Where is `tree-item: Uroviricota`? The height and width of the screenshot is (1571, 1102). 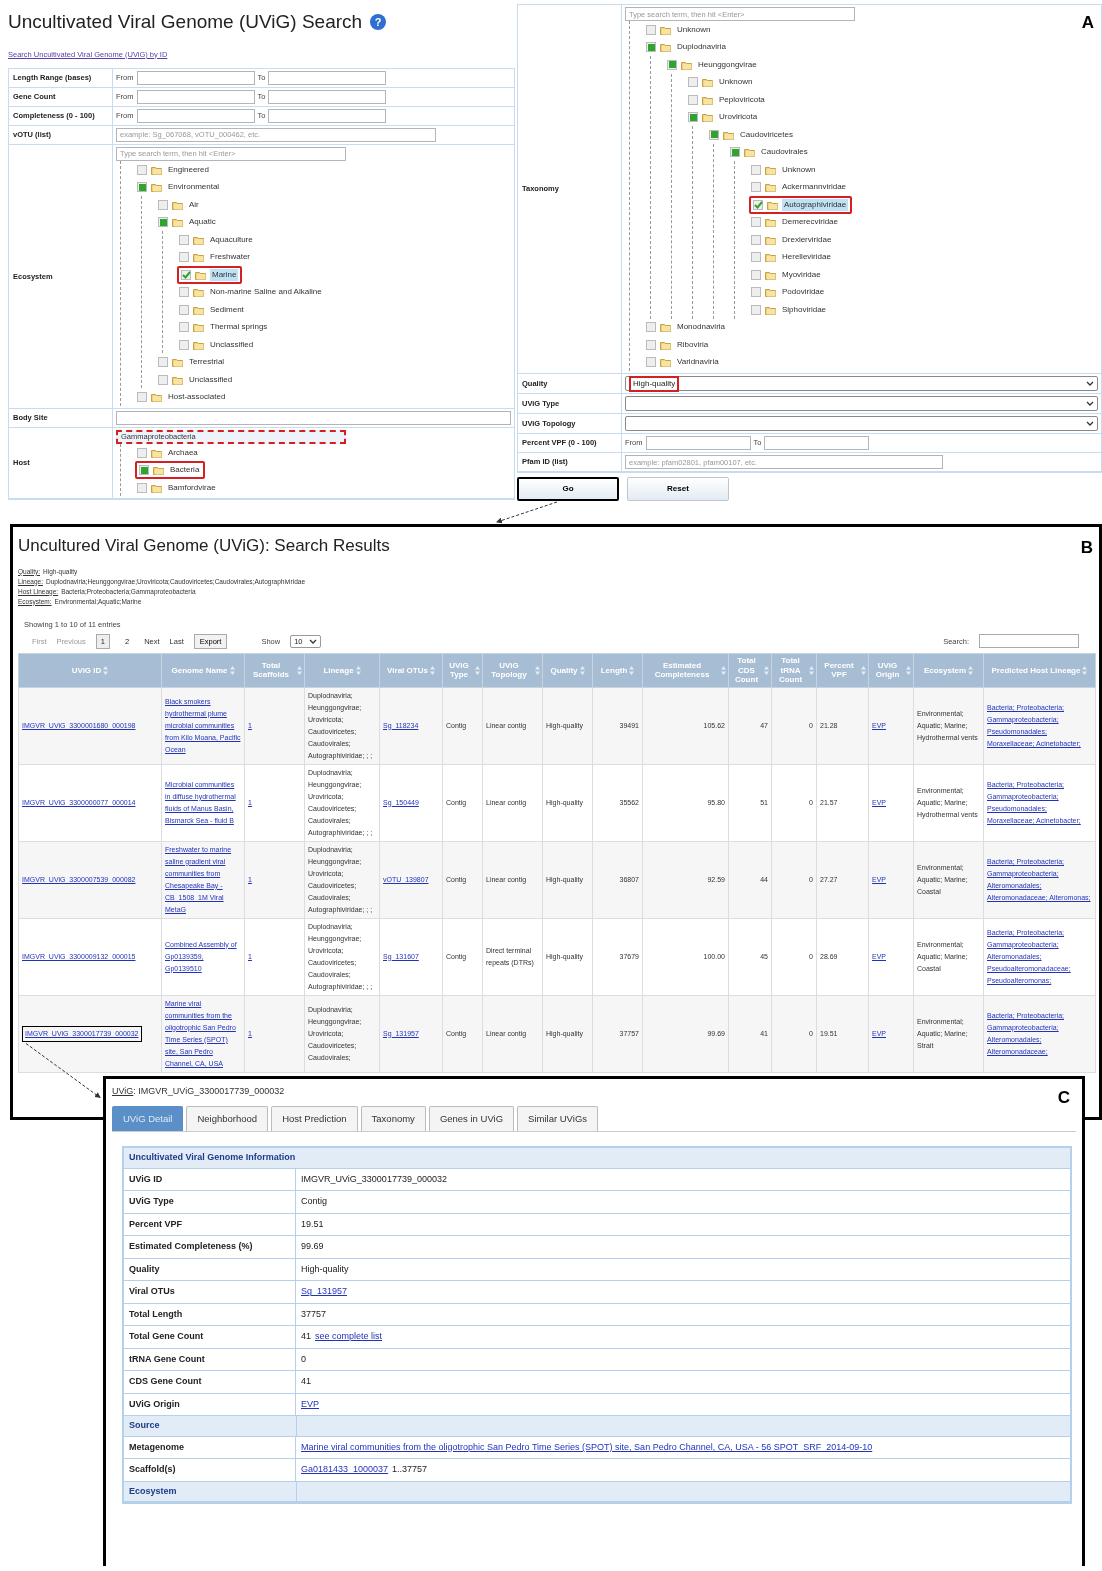
tree-item: Uroviricota is located at coordinates (738, 117).